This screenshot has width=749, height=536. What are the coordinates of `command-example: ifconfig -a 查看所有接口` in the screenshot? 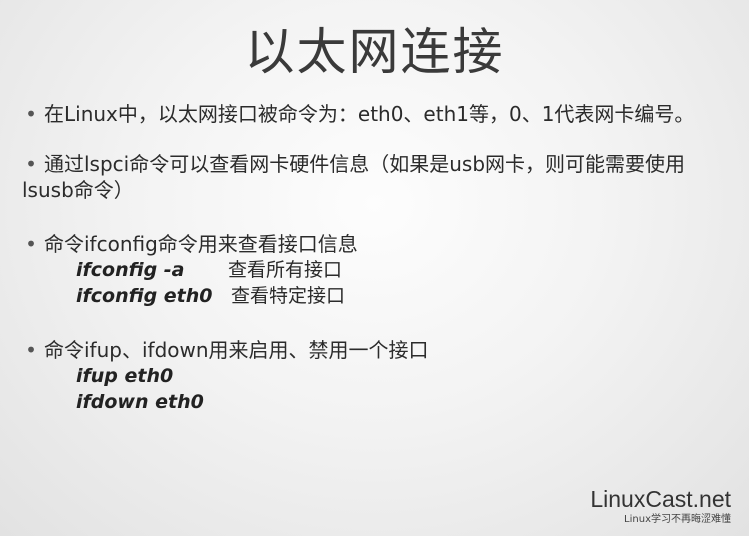 It's located at (390, 270).